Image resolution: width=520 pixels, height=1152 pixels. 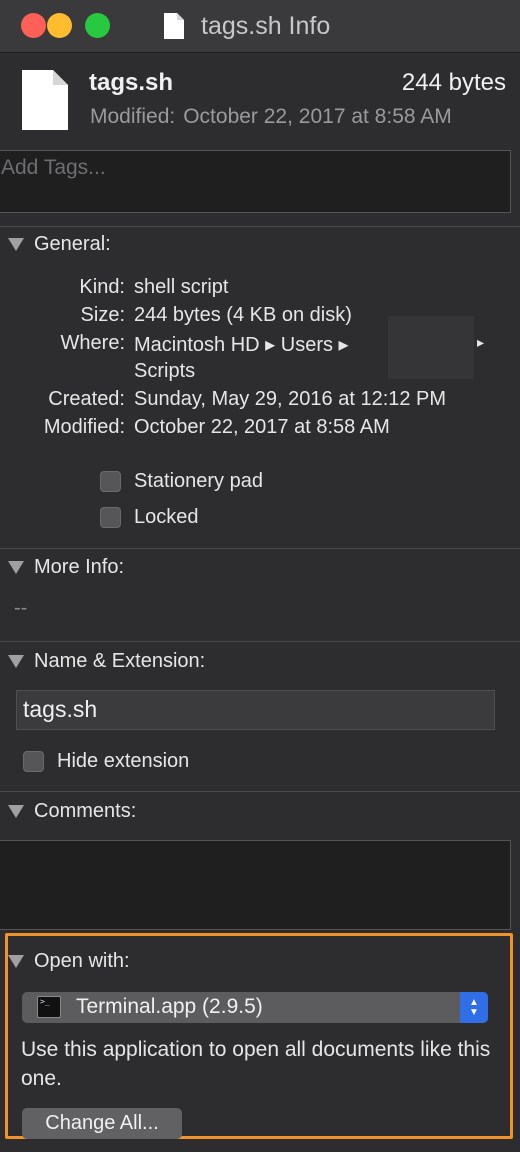 I want to click on section-more-info-title: More Info:, so click(x=79, y=567).